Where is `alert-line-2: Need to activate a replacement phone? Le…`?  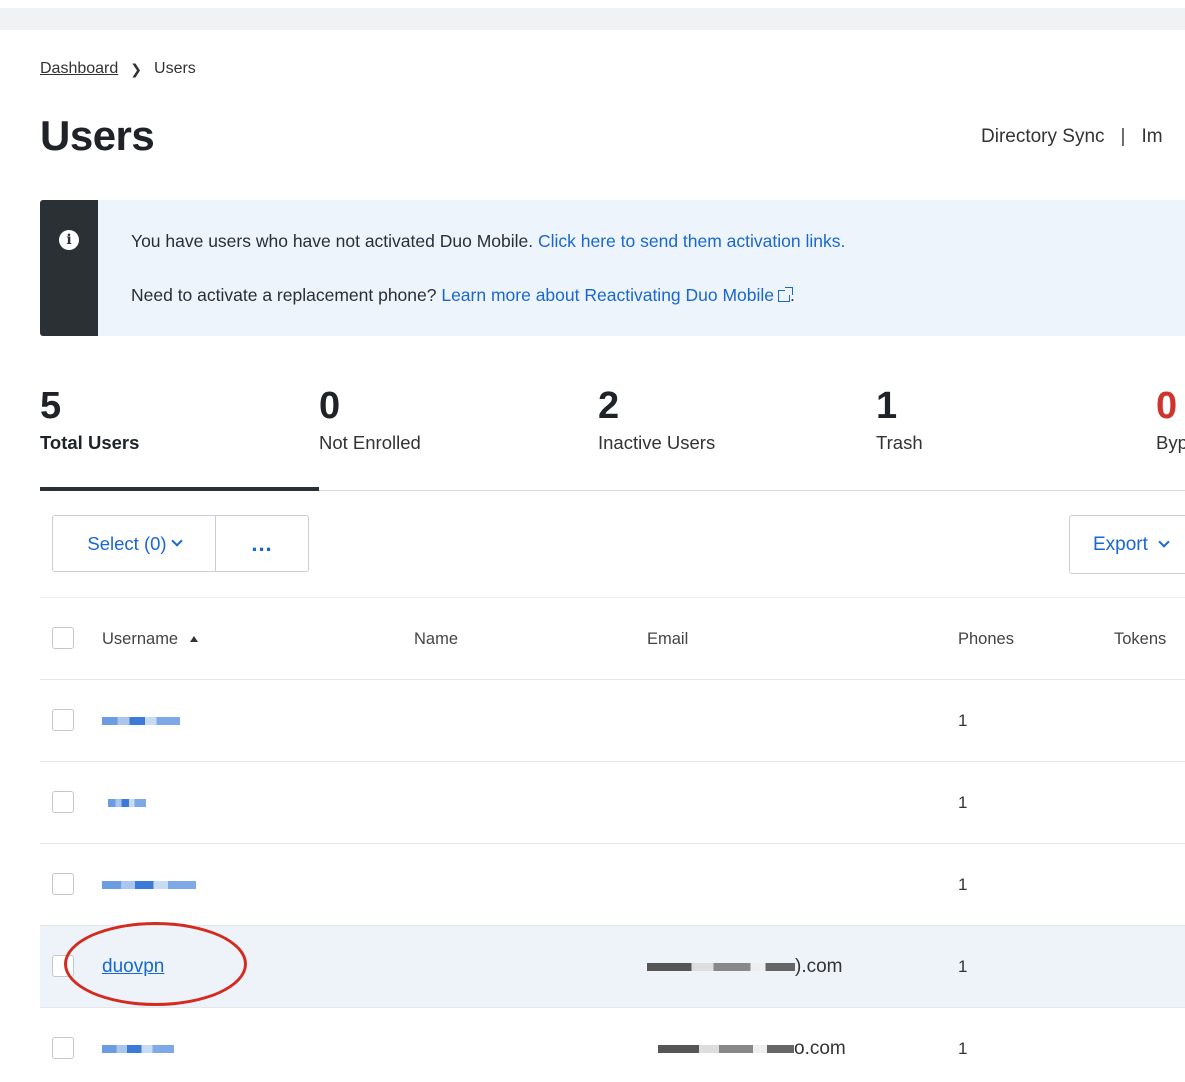
alert-line-2: Need to activate a replacement phone? Le… is located at coordinates (463, 295).